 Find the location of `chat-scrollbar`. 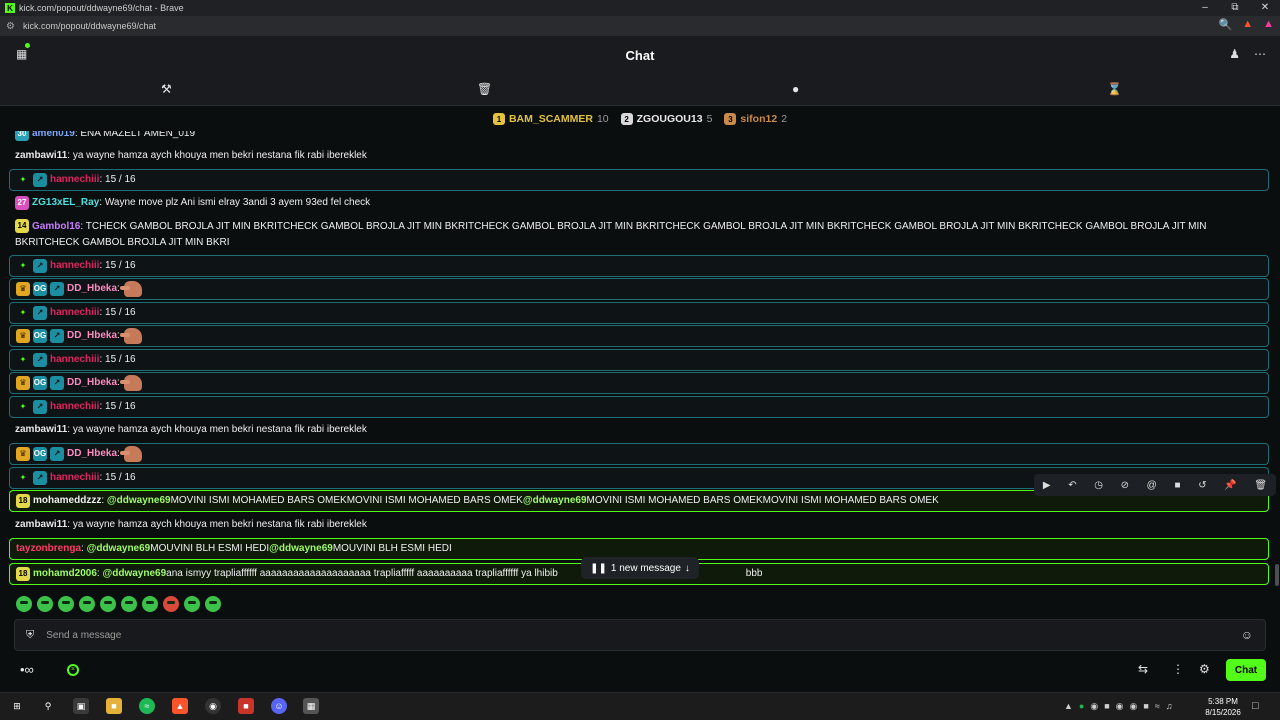

chat-scrollbar is located at coordinates (1276, 356).